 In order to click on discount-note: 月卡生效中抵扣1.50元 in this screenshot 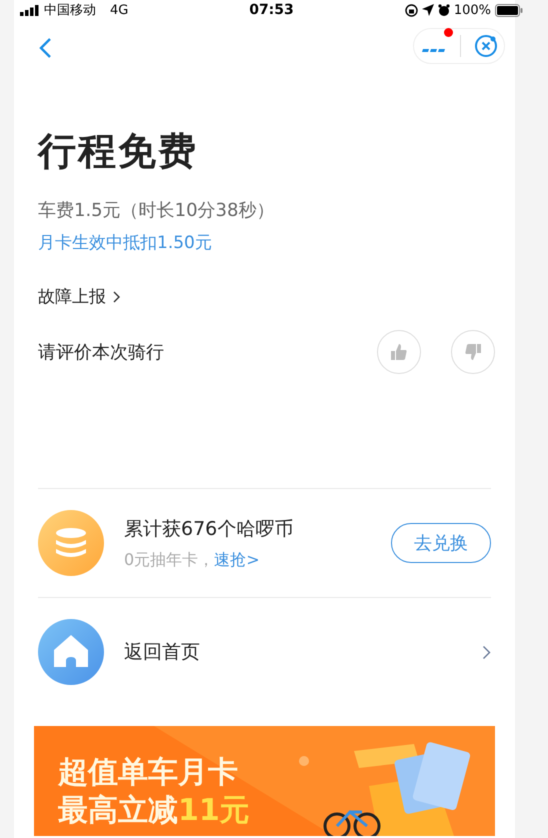, I will do `click(125, 243)`.